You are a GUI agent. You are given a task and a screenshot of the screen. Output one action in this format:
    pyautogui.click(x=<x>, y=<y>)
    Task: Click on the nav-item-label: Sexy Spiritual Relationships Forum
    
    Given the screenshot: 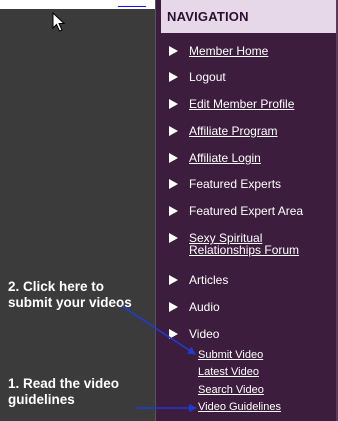 What is the action you would take?
    pyautogui.click(x=249, y=244)
    